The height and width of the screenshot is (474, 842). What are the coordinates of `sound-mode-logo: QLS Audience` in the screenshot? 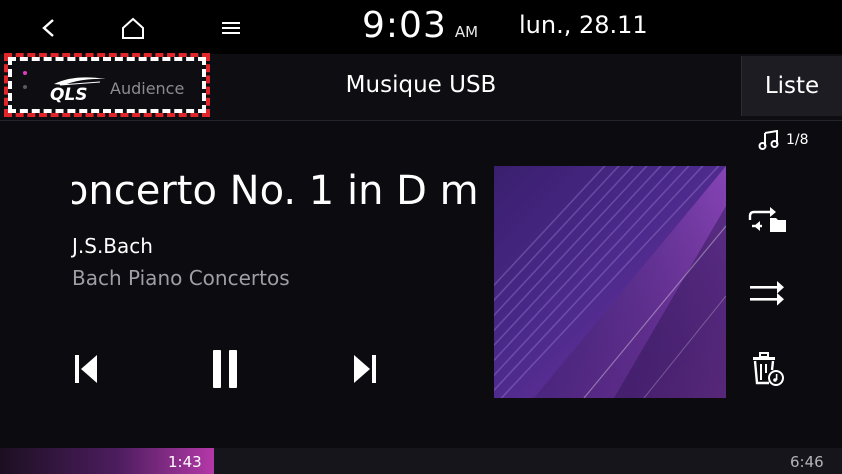 It's located at (107, 85).